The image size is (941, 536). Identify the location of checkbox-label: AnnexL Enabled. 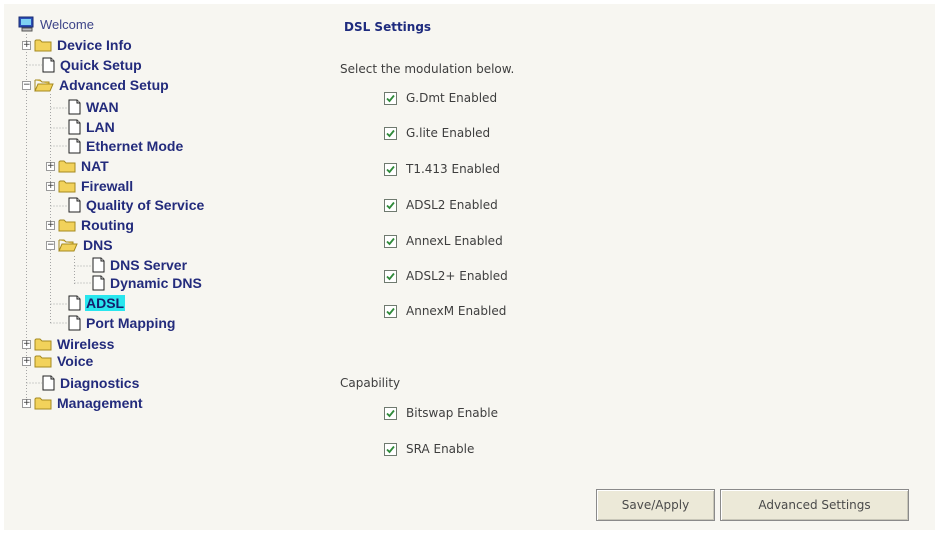
(454, 241).